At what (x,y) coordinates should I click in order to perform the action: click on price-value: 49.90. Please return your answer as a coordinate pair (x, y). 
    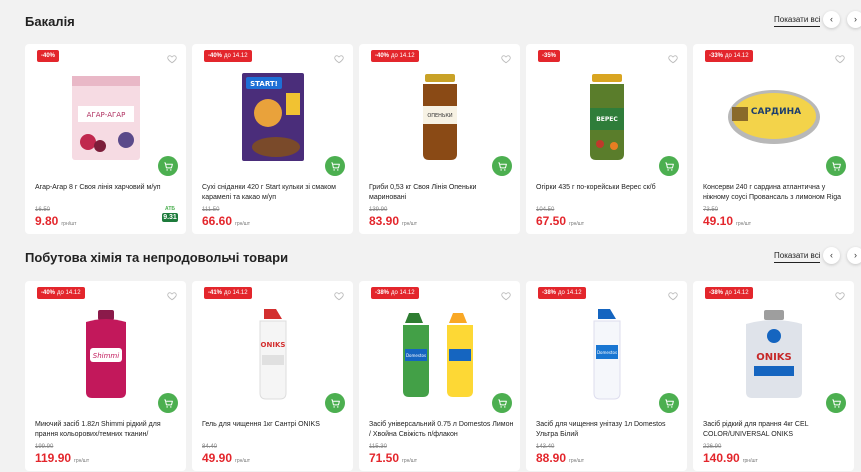
    Looking at the image, I should click on (217, 458).